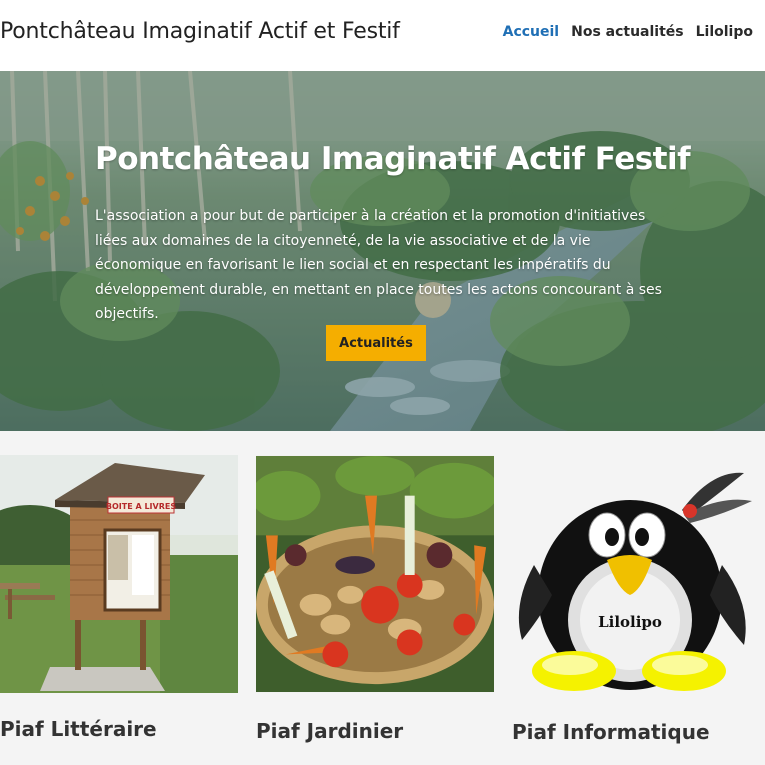  I want to click on nav-item-actualites: Nos actualités, so click(627, 32).